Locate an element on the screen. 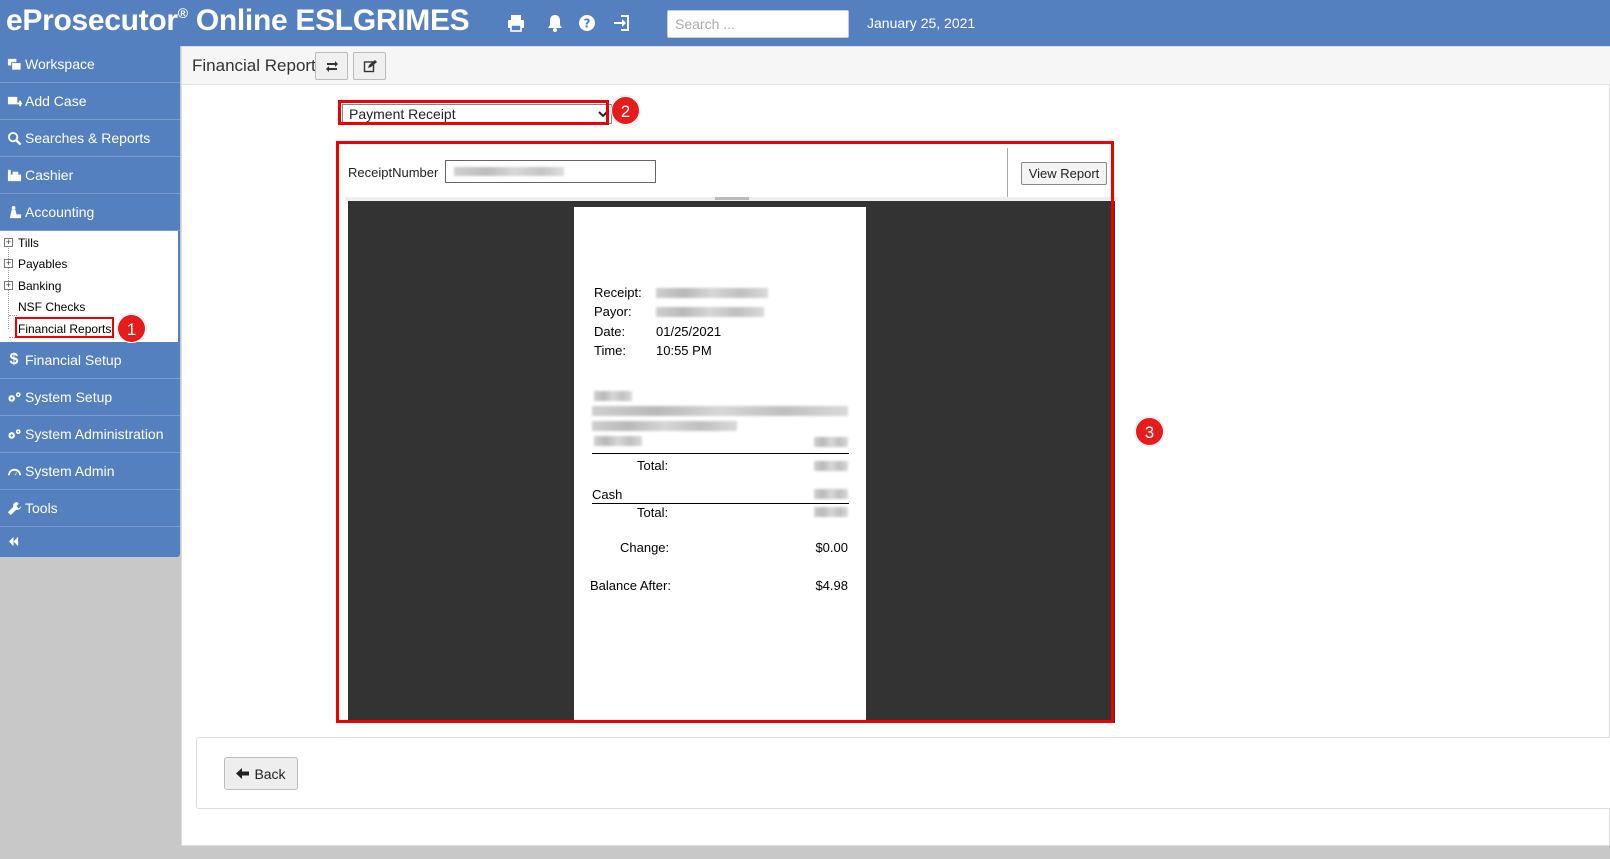  back-button: Back is located at coordinates (261, 773).